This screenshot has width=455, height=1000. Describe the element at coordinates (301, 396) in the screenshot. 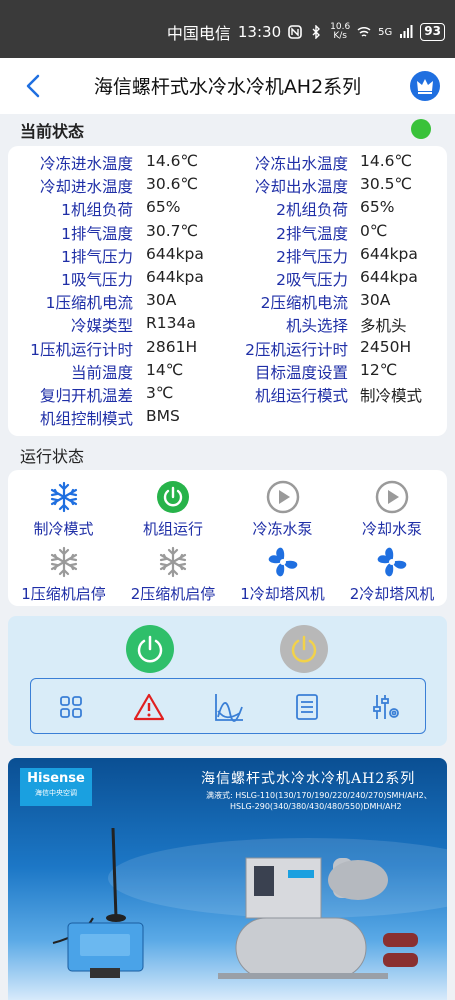

I see `status-label: 机组运行模式` at that location.